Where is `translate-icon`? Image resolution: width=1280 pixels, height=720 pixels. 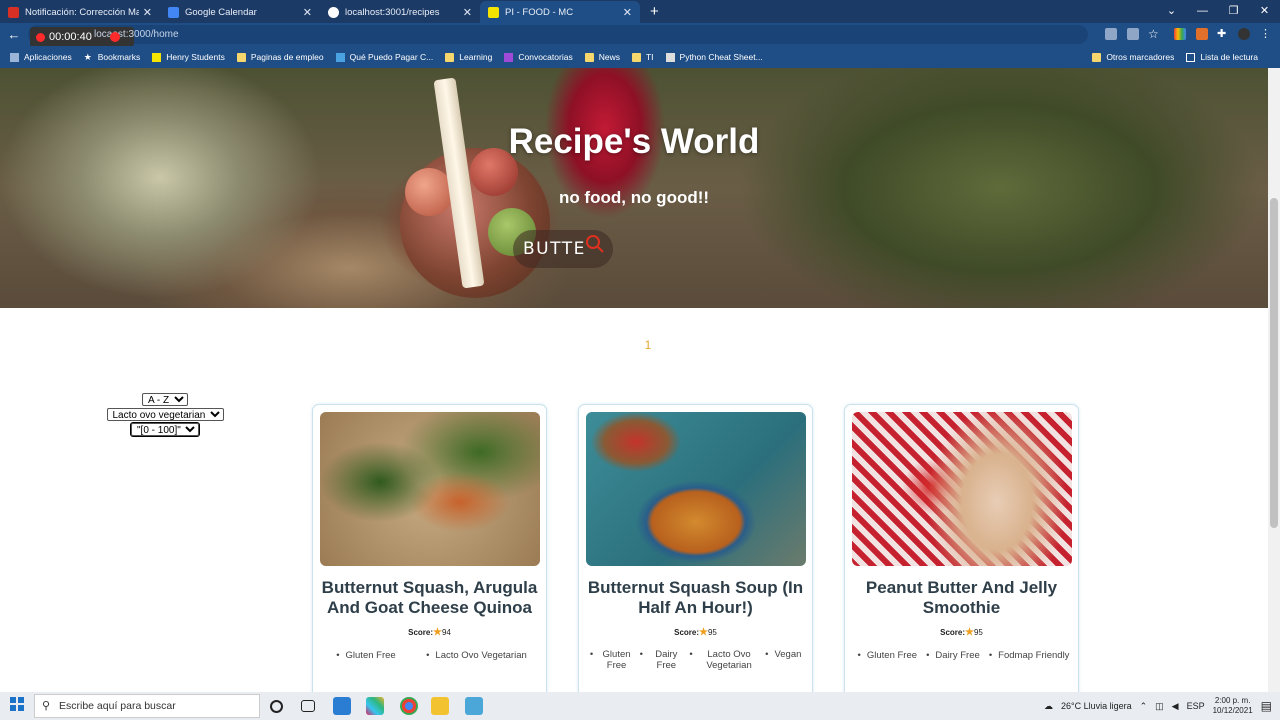 translate-icon is located at coordinates (1111, 34).